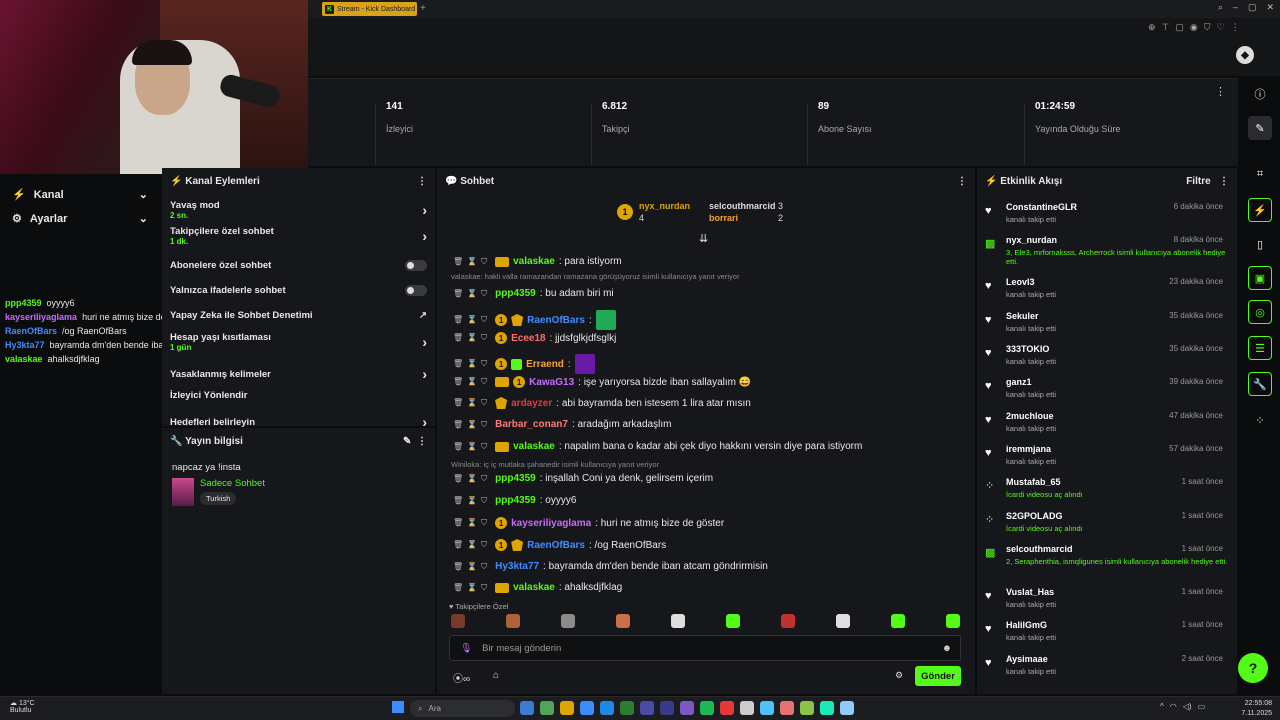  I want to click on search-icon: ⌕, so click(1220, 7).